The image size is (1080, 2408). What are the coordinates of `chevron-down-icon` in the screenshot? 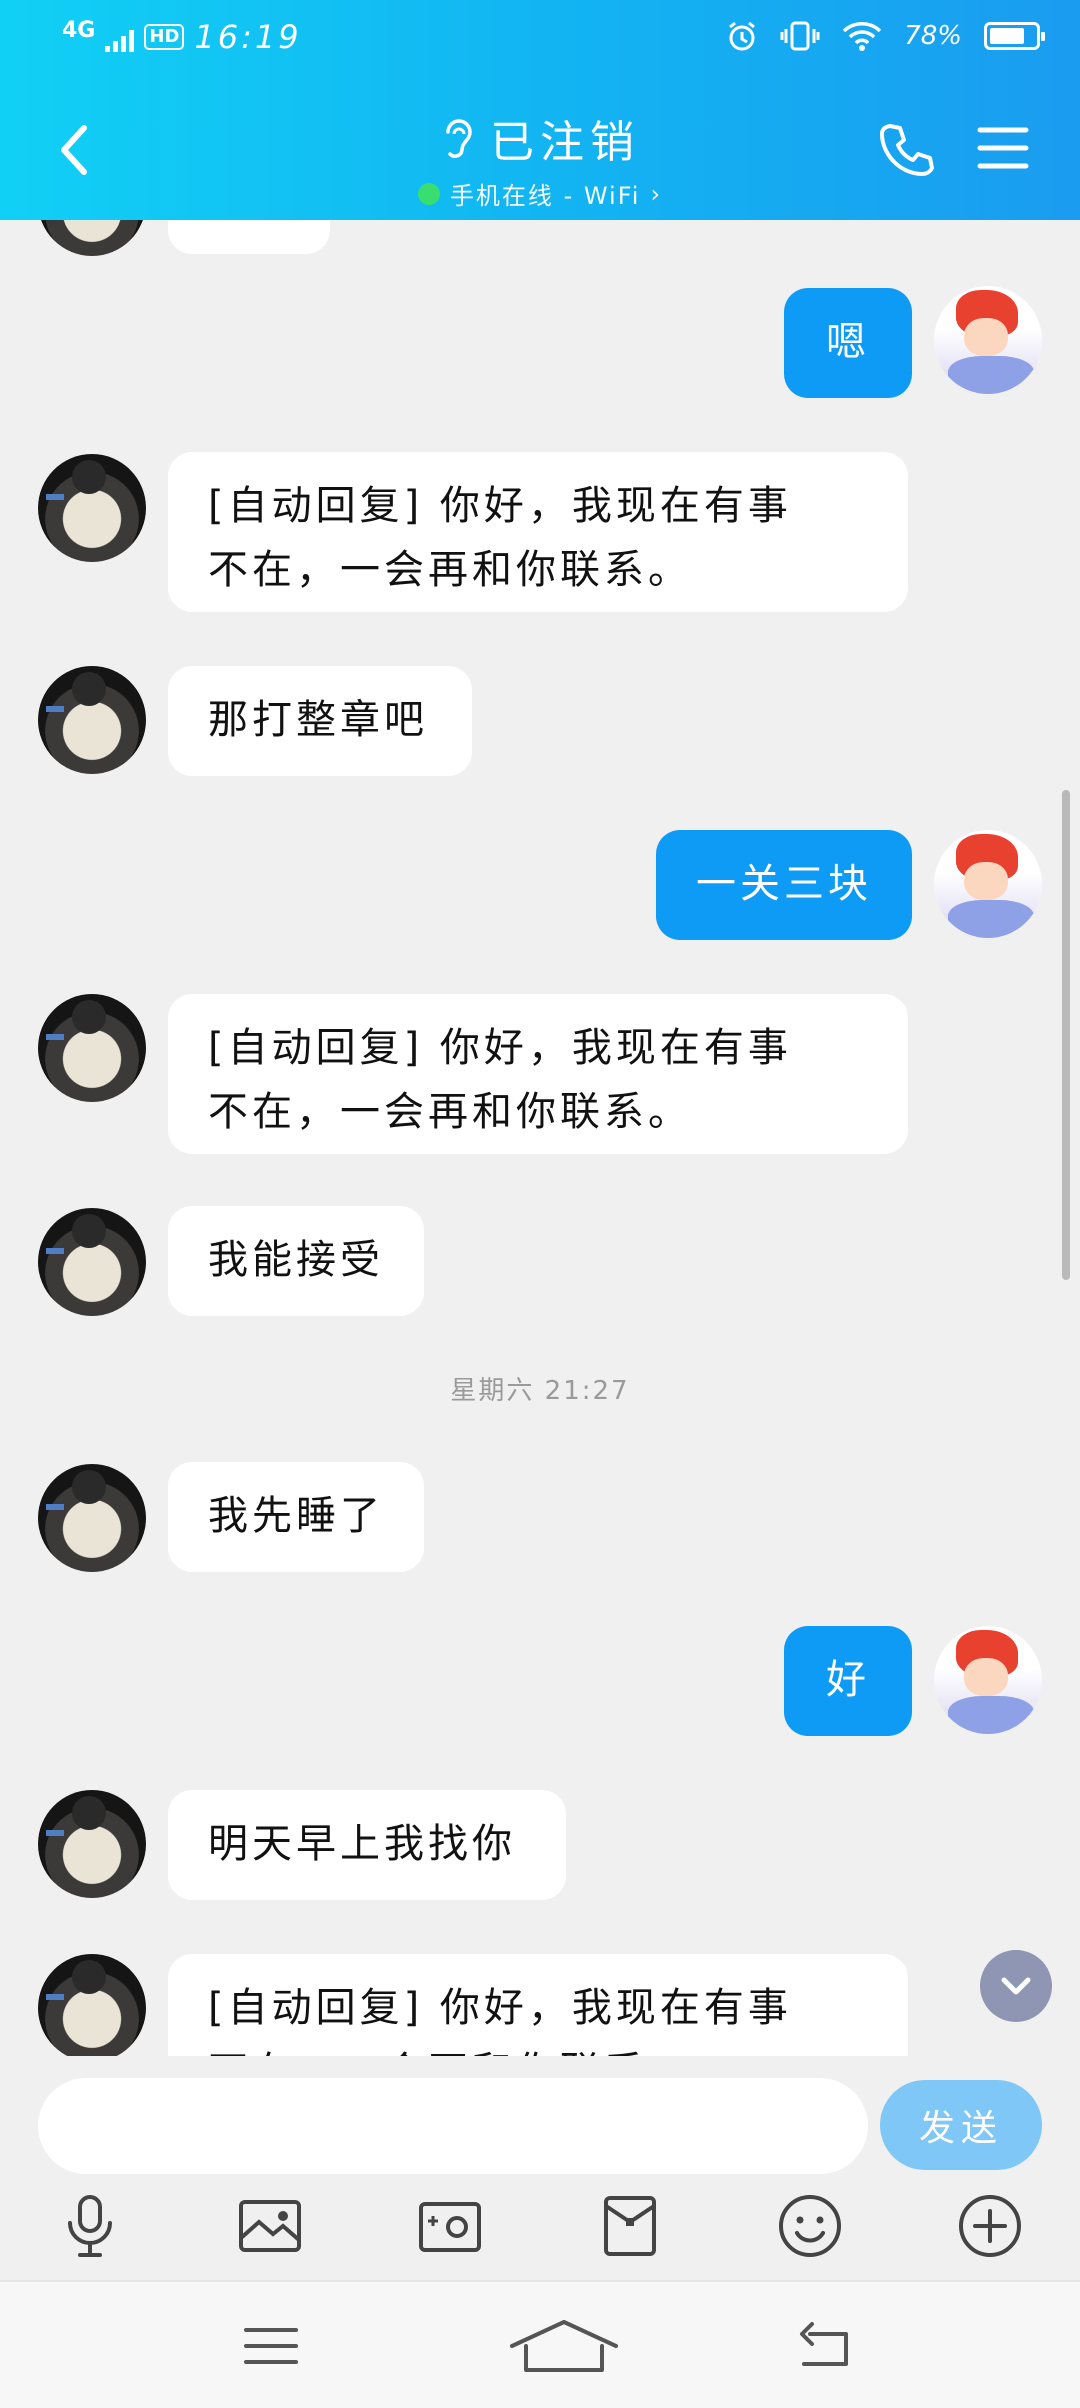 It's located at (1016, 1986).